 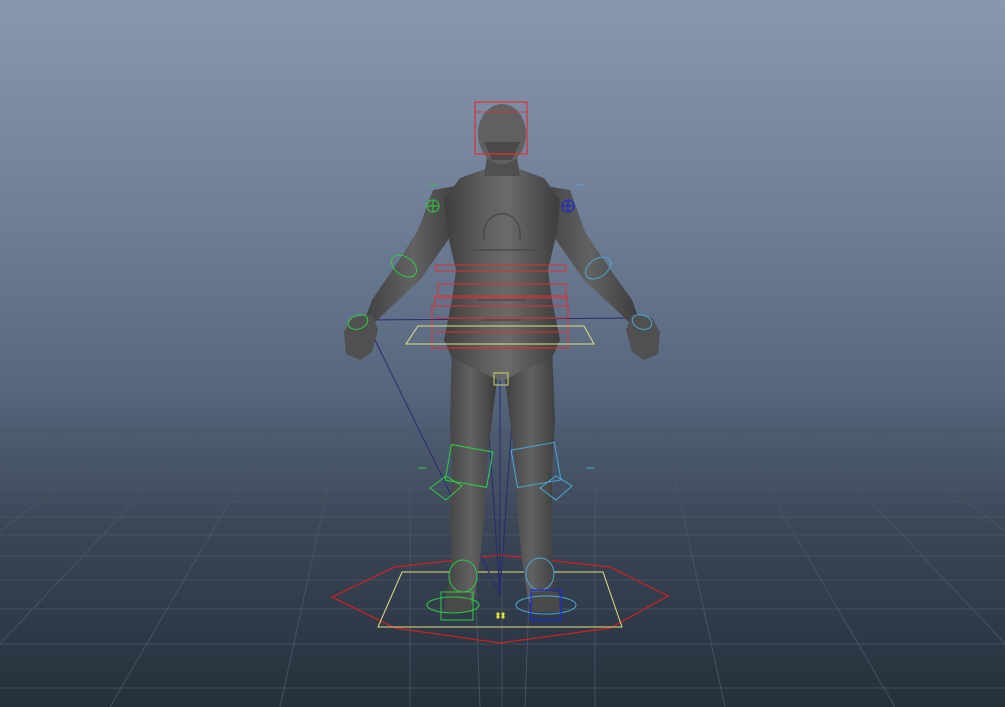 What do you see at coordinates (643, 337) in the screenshot?
I see `right-hand-mesh` at bounding box center [643, 337].